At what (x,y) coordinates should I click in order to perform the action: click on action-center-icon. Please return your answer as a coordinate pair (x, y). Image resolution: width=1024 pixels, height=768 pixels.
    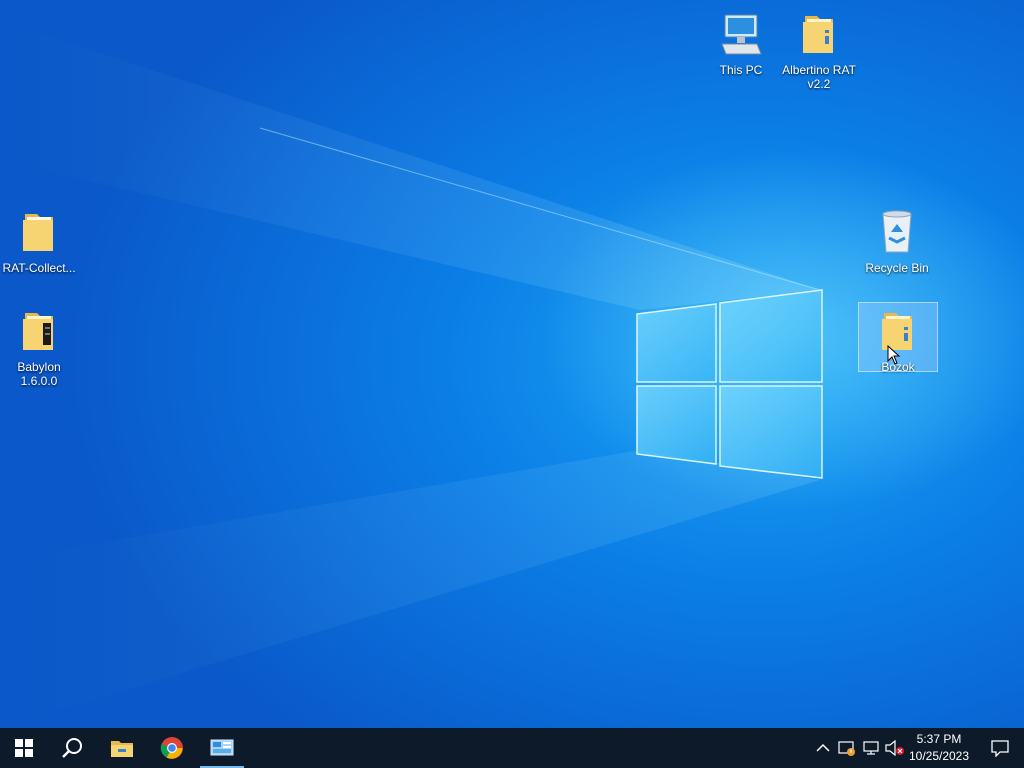
    Looking at the image, I should click on (1000, 748).